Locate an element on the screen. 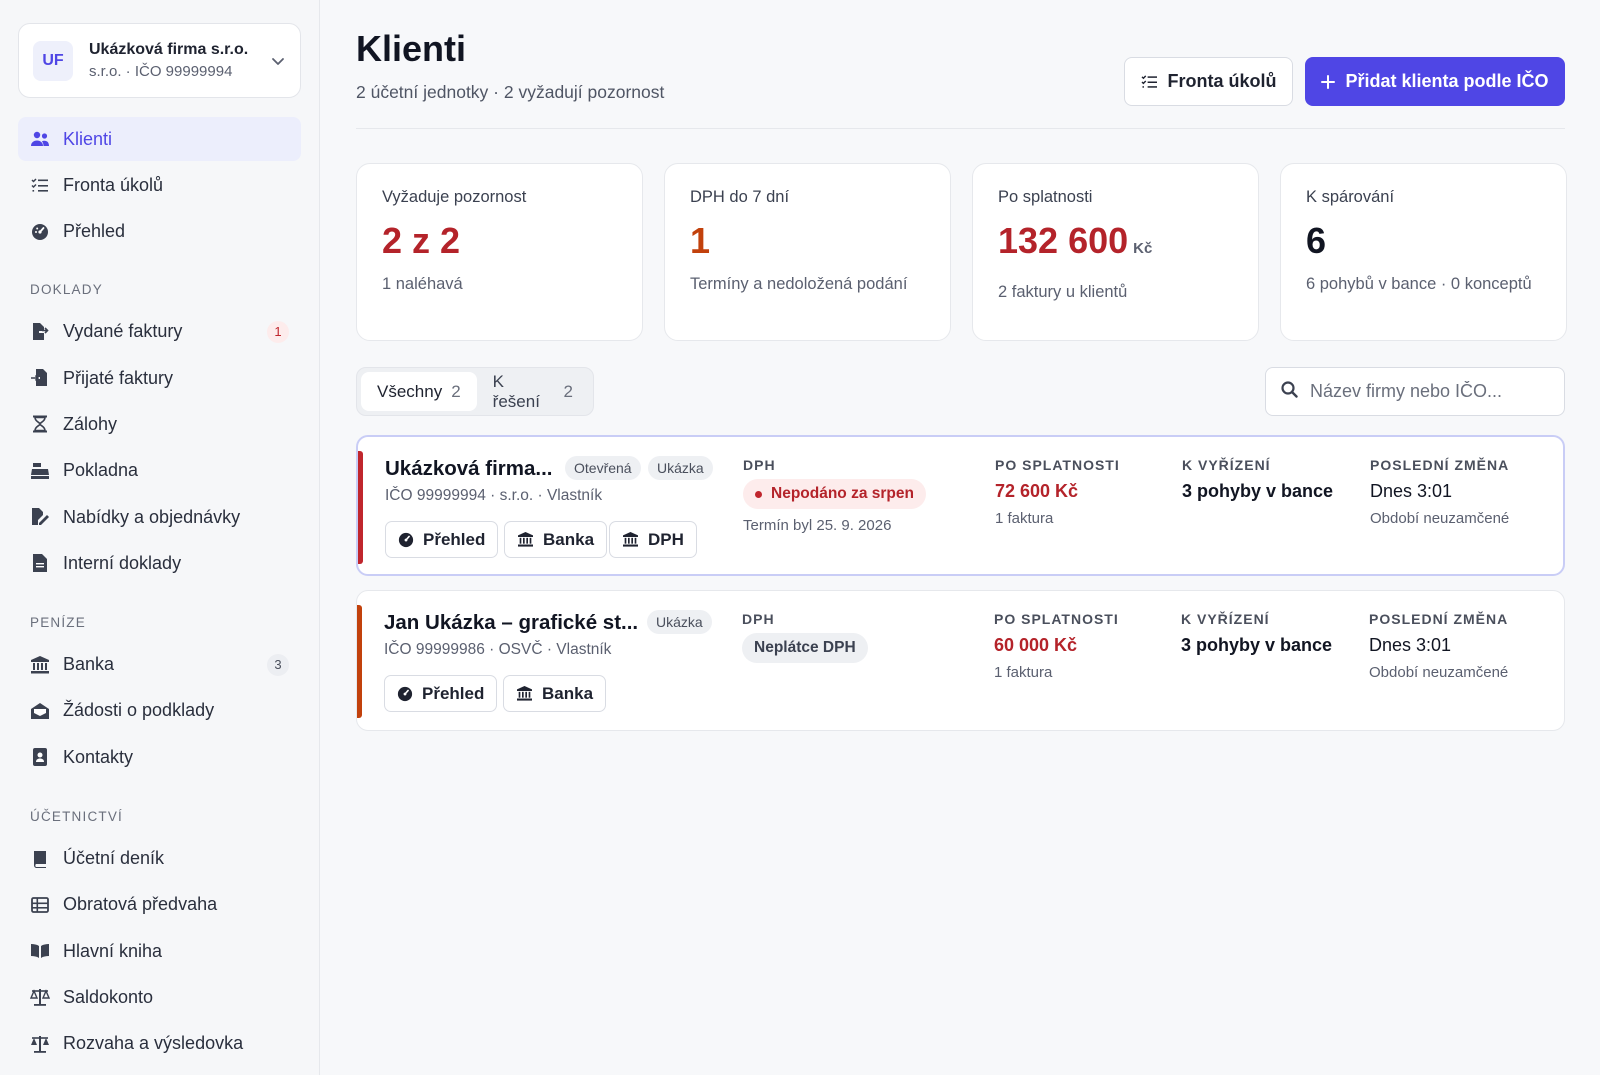  stat-value: 1 is located at coordinates (807, 241).